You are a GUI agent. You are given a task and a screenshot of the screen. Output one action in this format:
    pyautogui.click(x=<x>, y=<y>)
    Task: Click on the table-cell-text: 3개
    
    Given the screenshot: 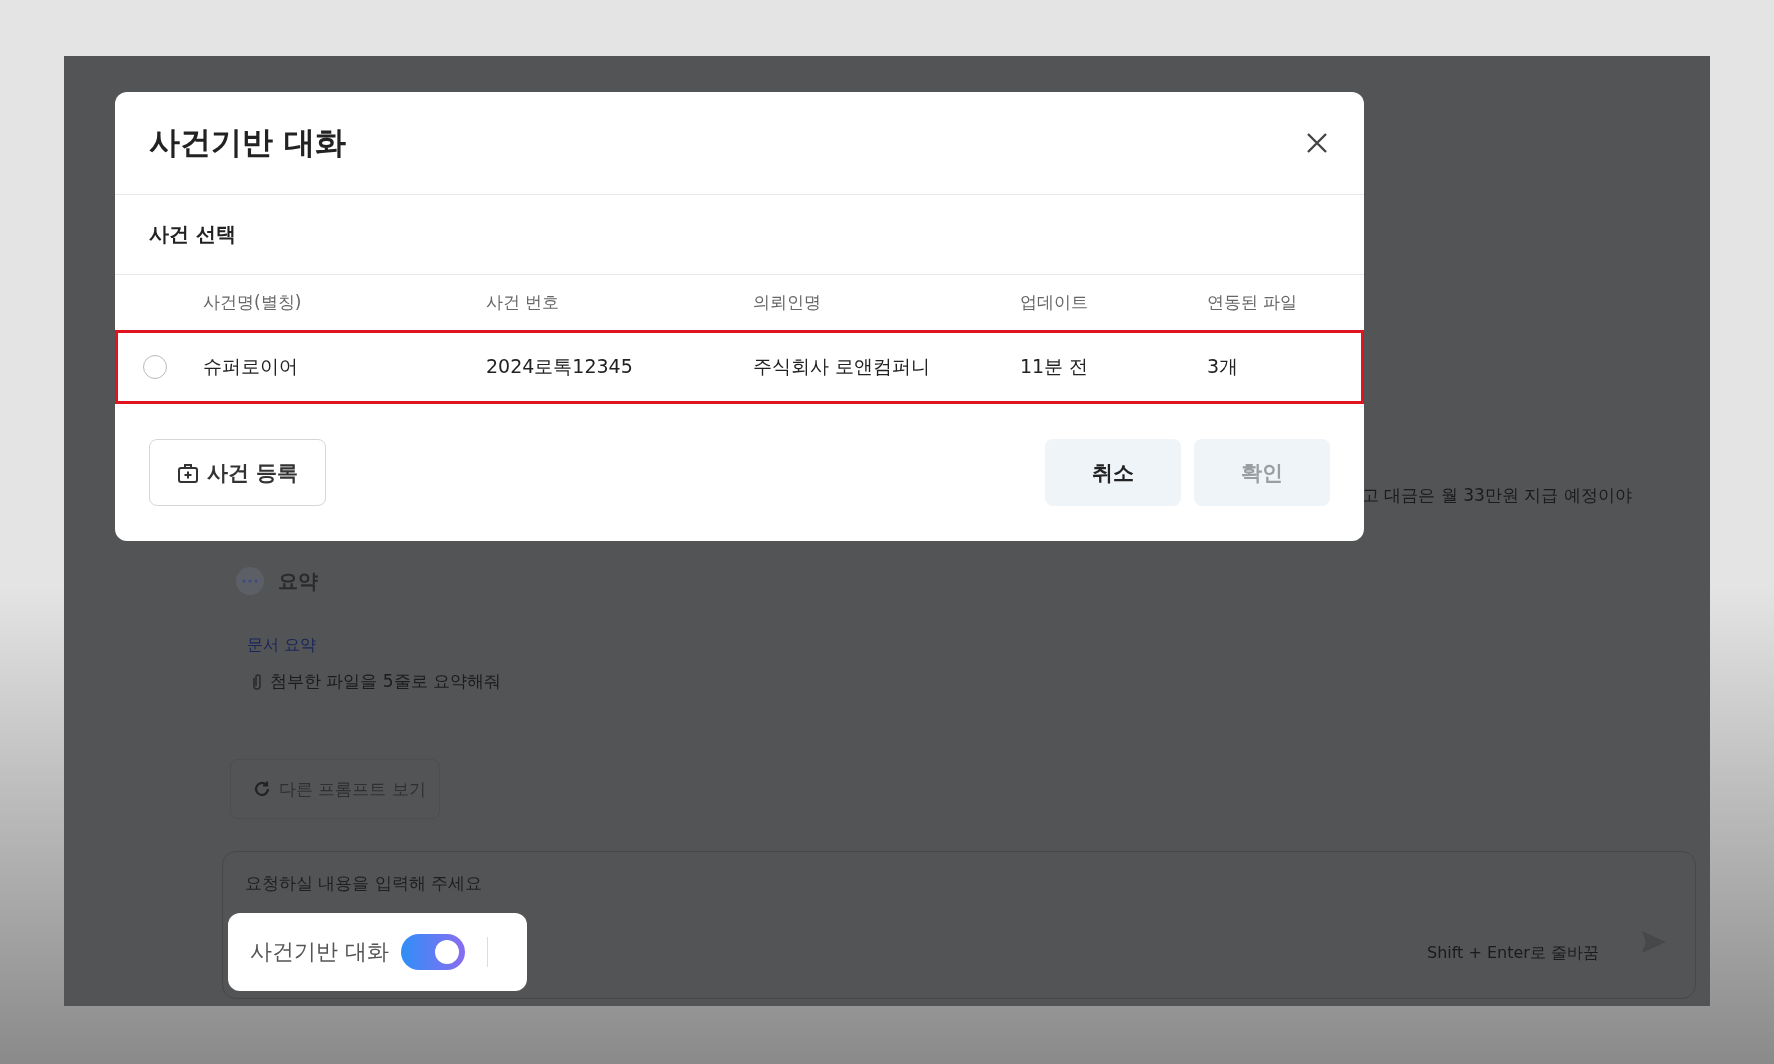 What is the action you would take?
    pyautogui.click(x=1223, y=366)
    